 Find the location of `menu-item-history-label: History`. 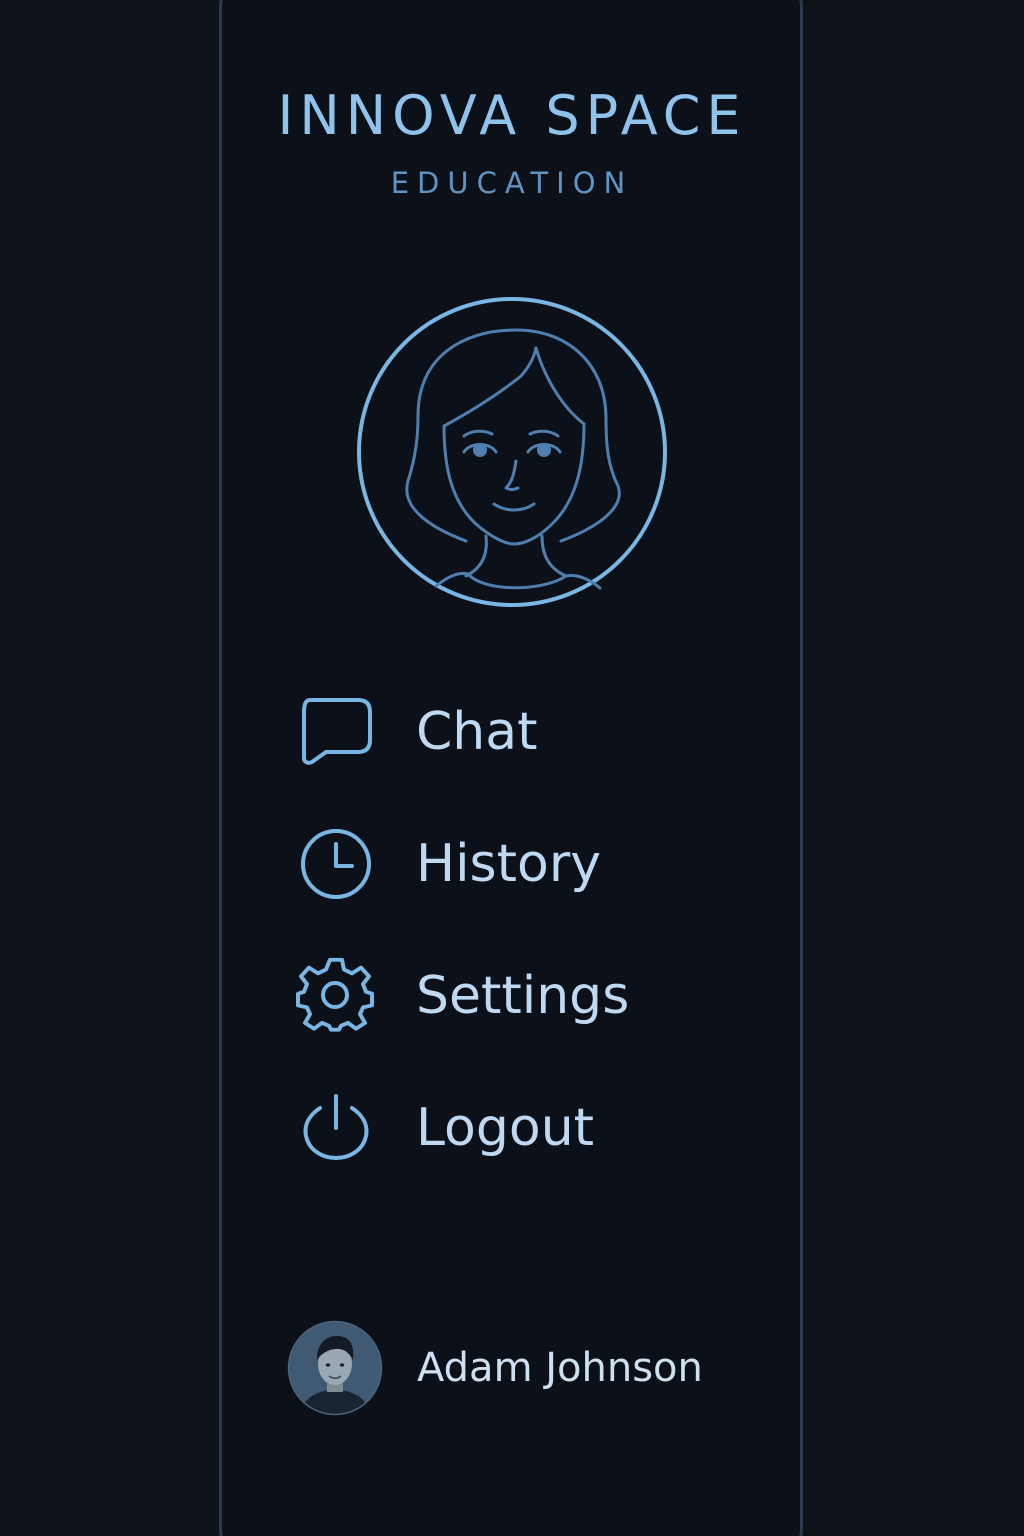

menu-item-history-label: History is located at coordinates (508, 864).